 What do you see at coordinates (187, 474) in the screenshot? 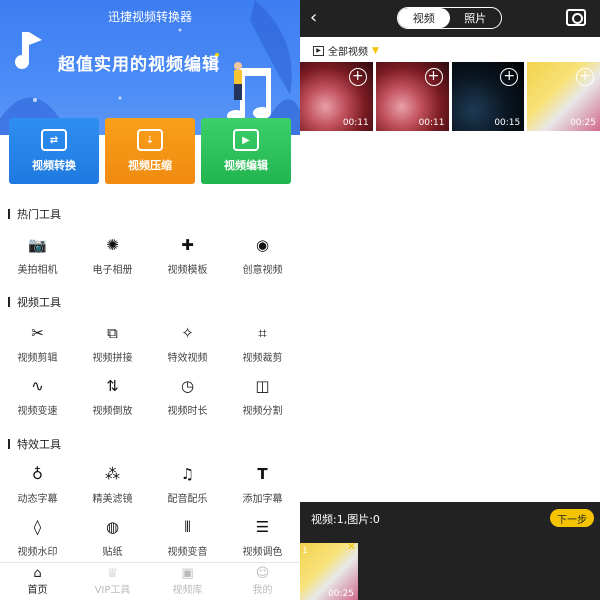
I see `music-note-icon: ♫` at bounding box center [187, 474].